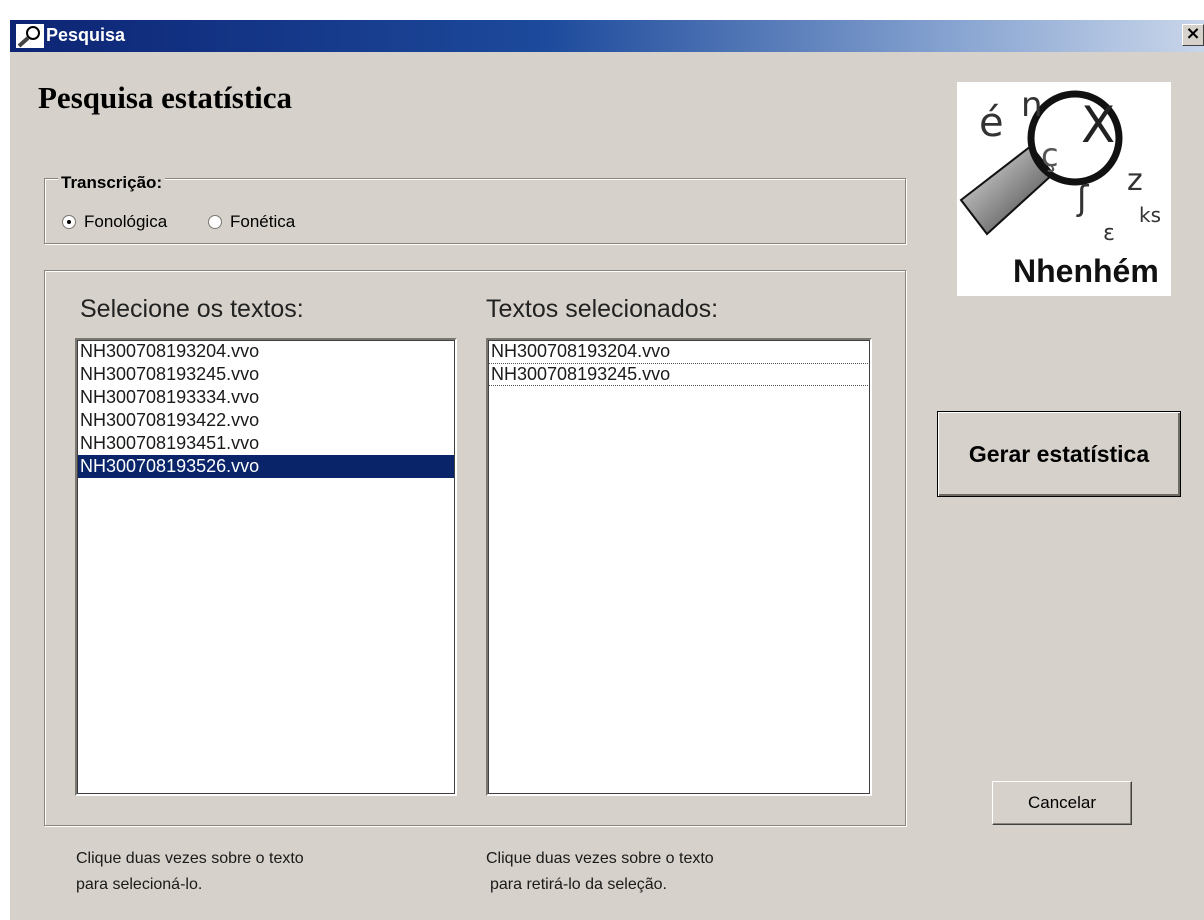  I want to click on logo-letter: ç, so click(1050, 155).